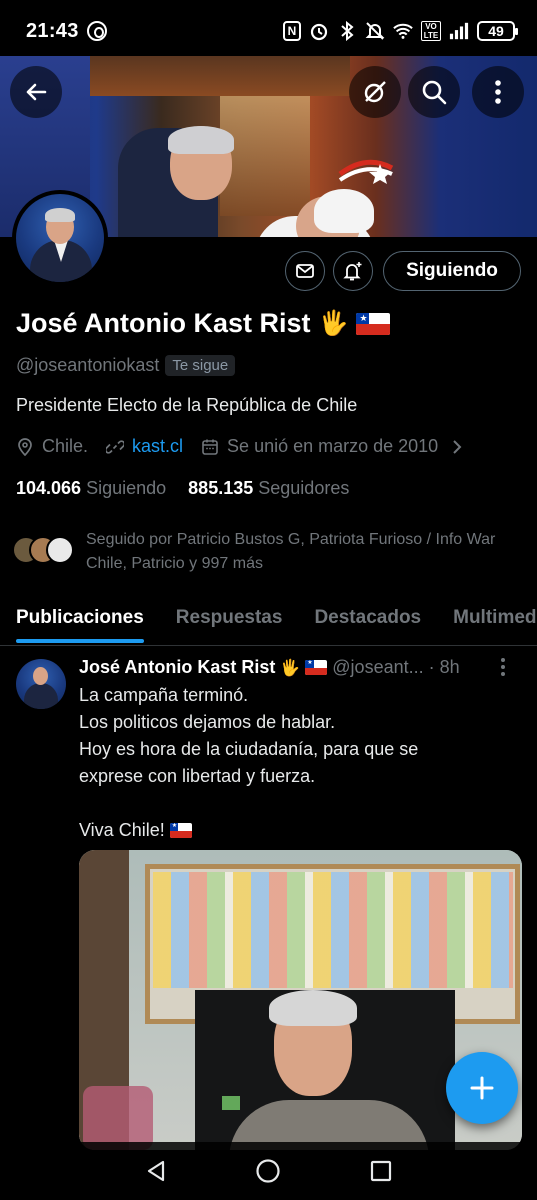 The width and height of the screenshot is (537, 1200). I want to click on nav-recents-button, so click(381, 1171).